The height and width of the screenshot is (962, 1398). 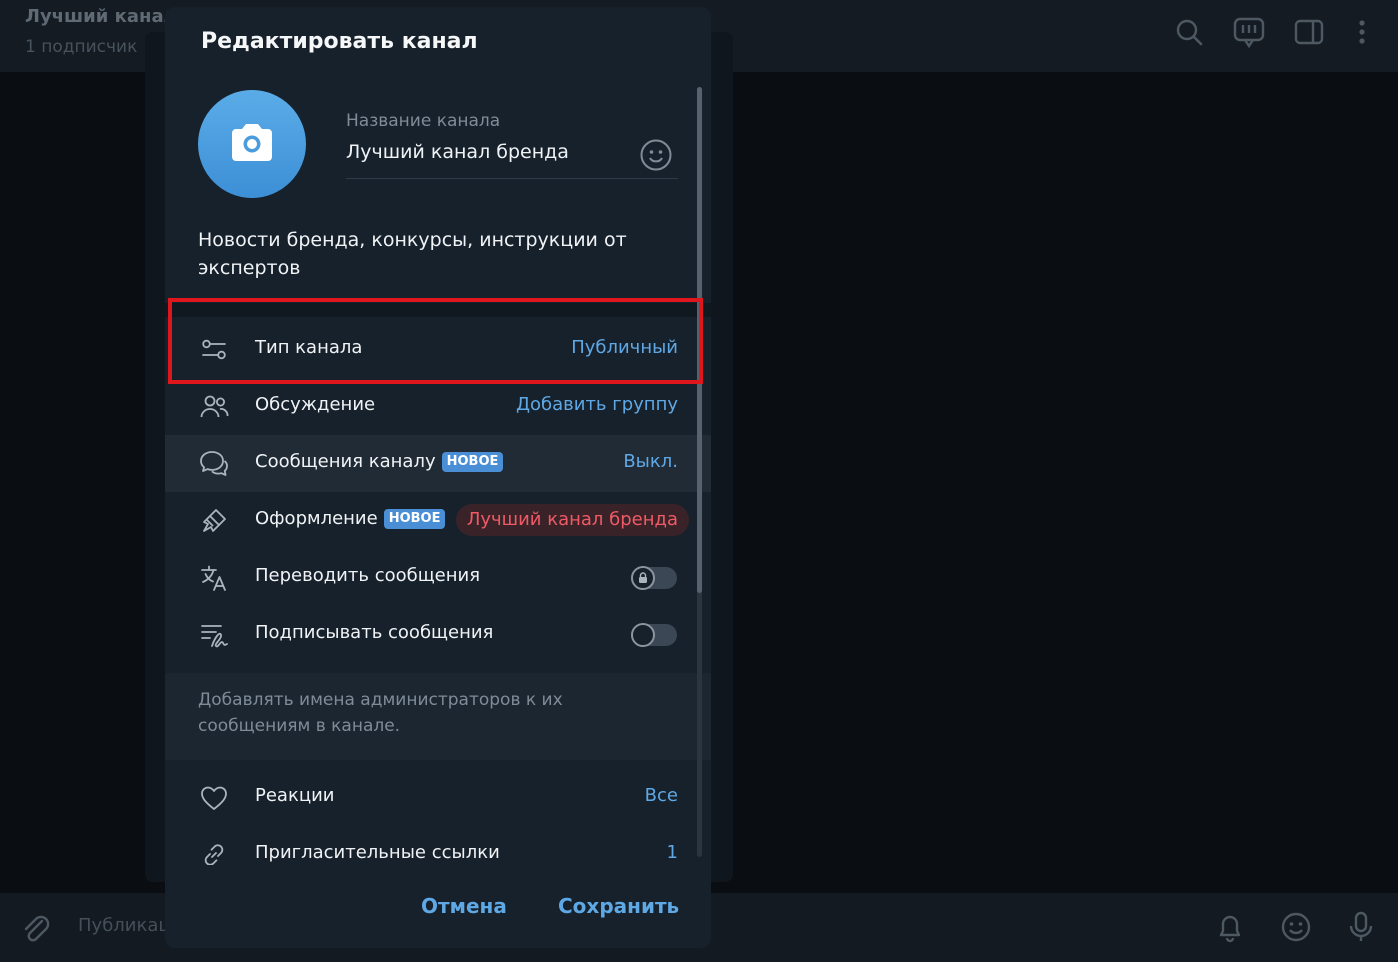 I want to click on camera-icon, so click(x=252, y=142).